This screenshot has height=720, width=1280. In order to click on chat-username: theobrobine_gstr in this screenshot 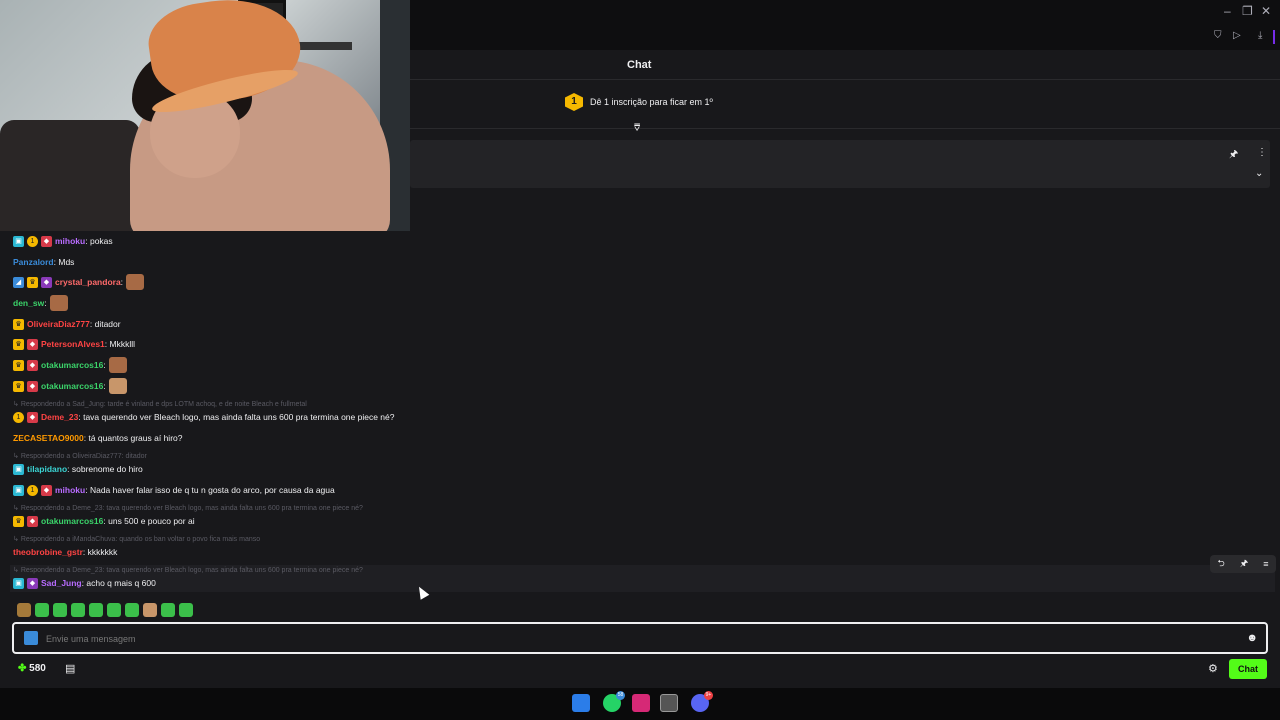, I will do `click(48, 552)`.